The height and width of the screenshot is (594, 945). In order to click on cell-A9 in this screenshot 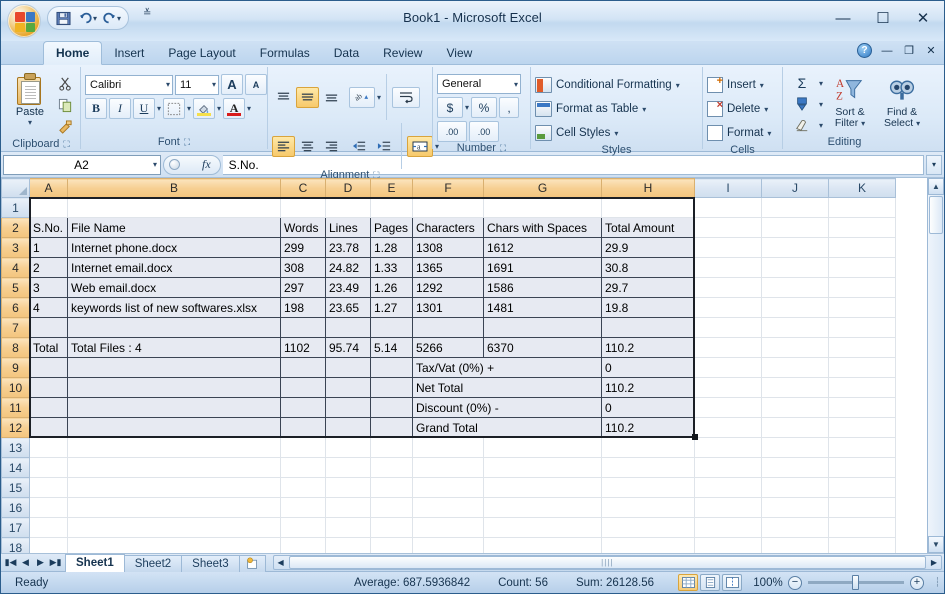, I will do `click(48, 367)`.